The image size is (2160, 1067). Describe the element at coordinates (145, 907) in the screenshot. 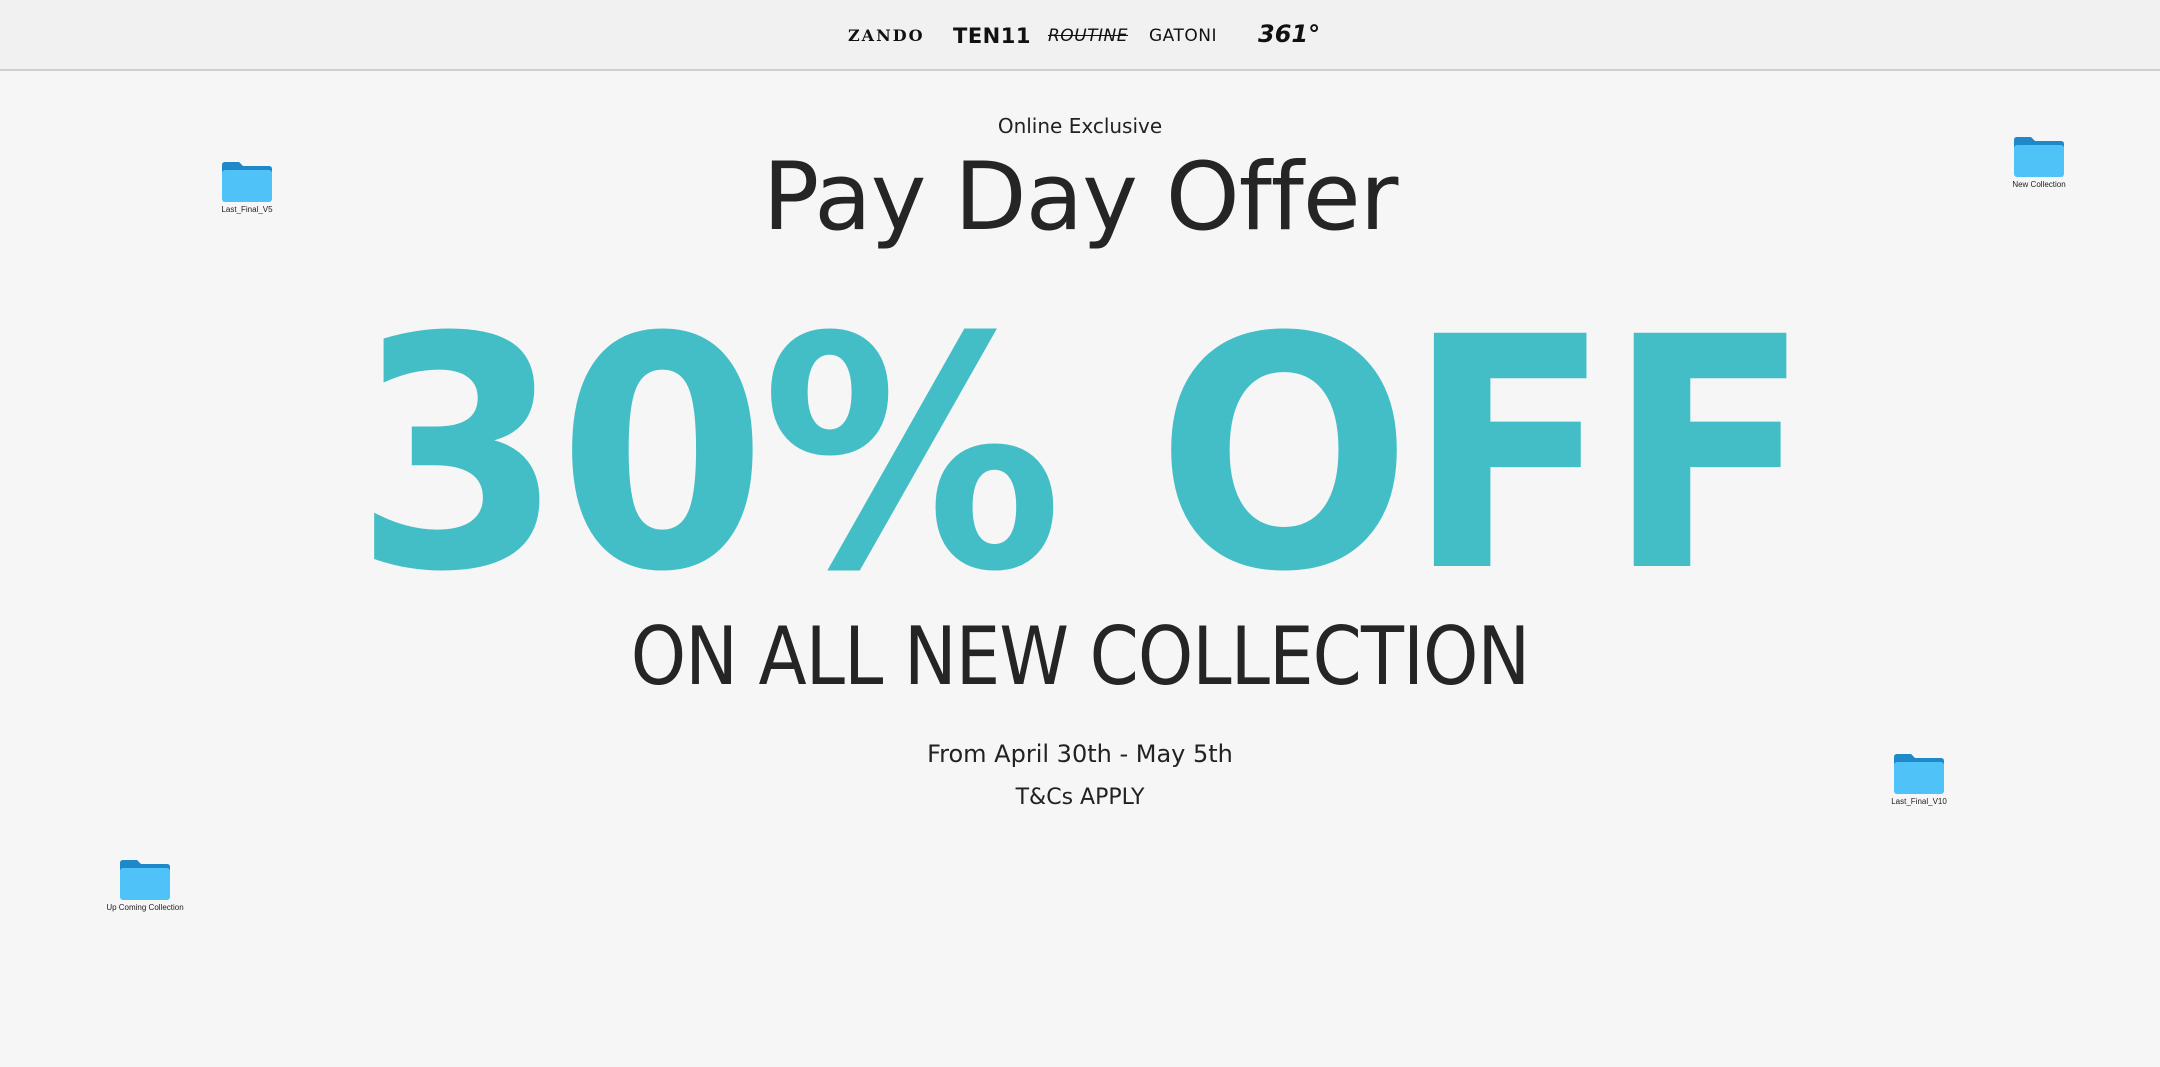

I see `folder-label: Up Coming Collection` at that location.